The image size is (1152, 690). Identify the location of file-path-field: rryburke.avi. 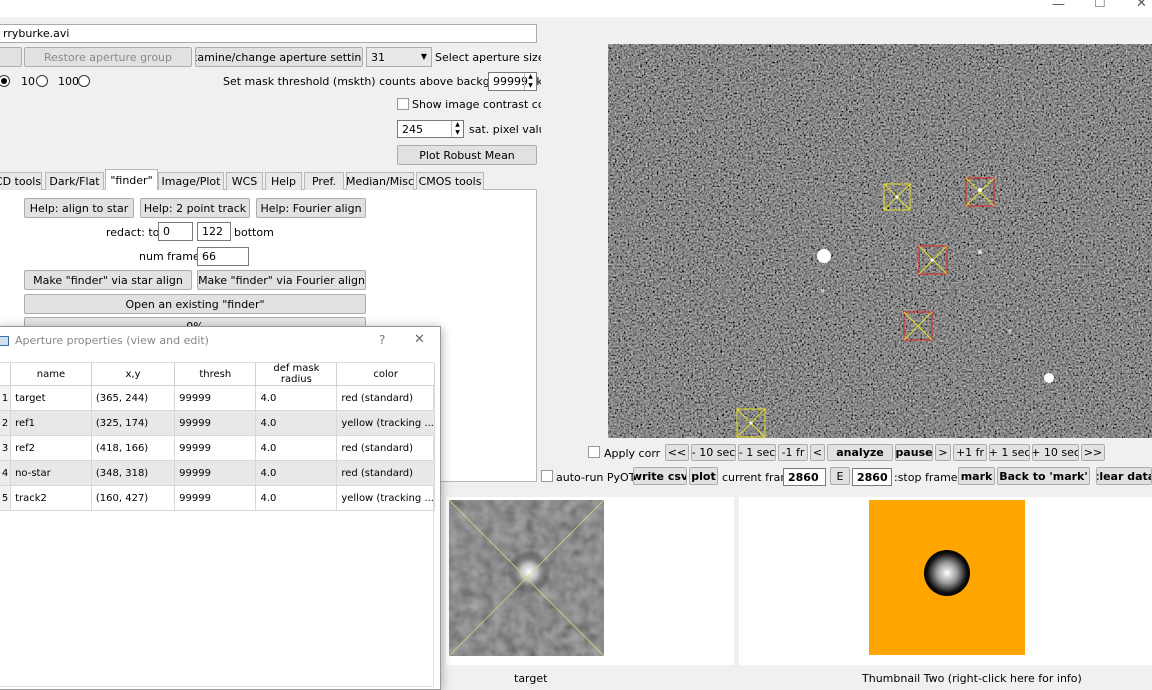
(268, 33).